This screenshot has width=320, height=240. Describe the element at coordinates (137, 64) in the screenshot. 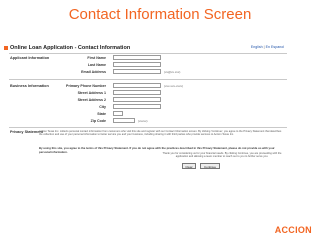

I see `last-name-input` at that location.